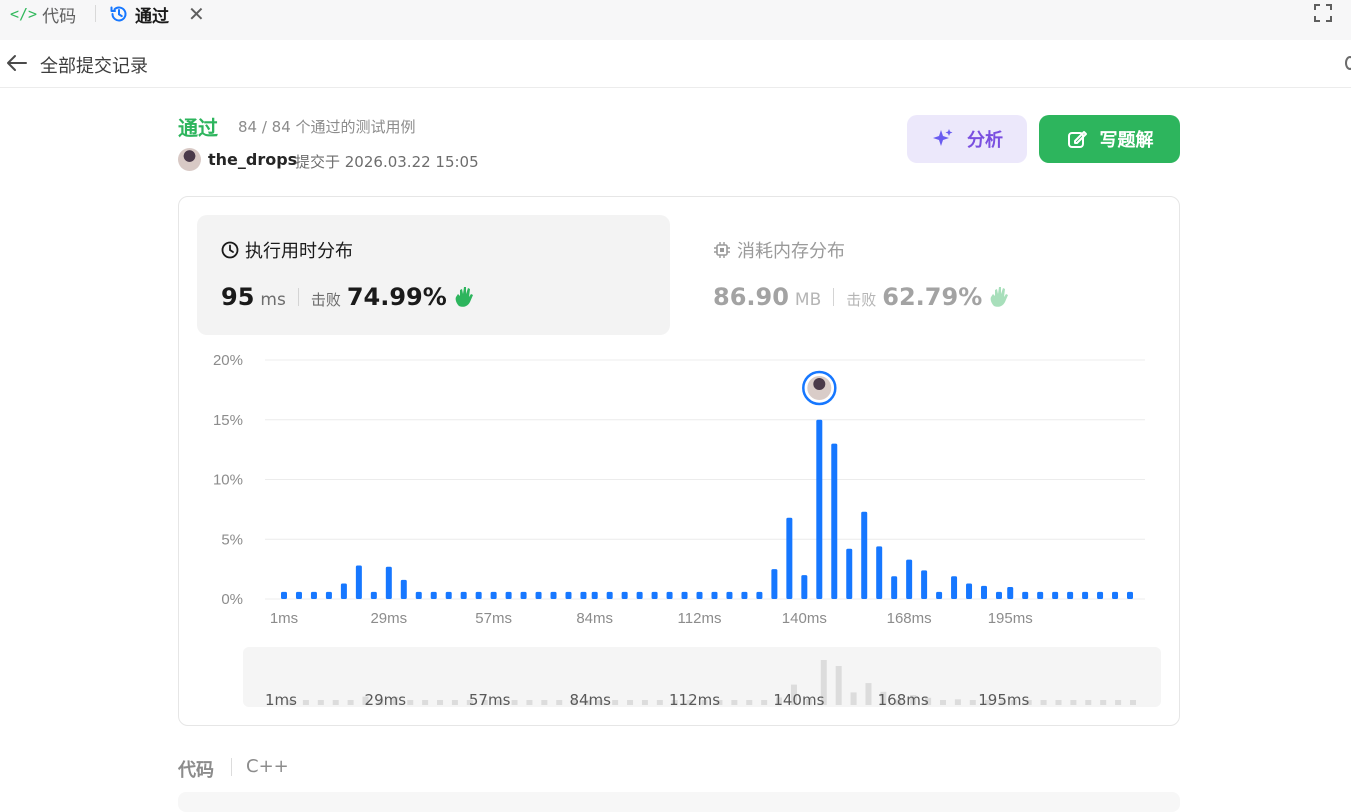 Image resolution: width=1351 pixels, height=812 pixels. I want to click on memory-panel: 消耗内存分布 86.90 MB 击败 62.79%, so click(925, 275).